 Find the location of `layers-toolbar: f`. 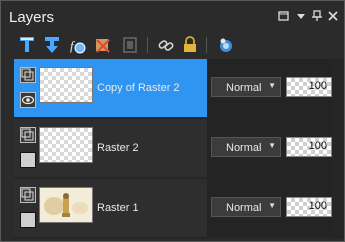

layers-toolbar: f is located at coordinates (172, 45).